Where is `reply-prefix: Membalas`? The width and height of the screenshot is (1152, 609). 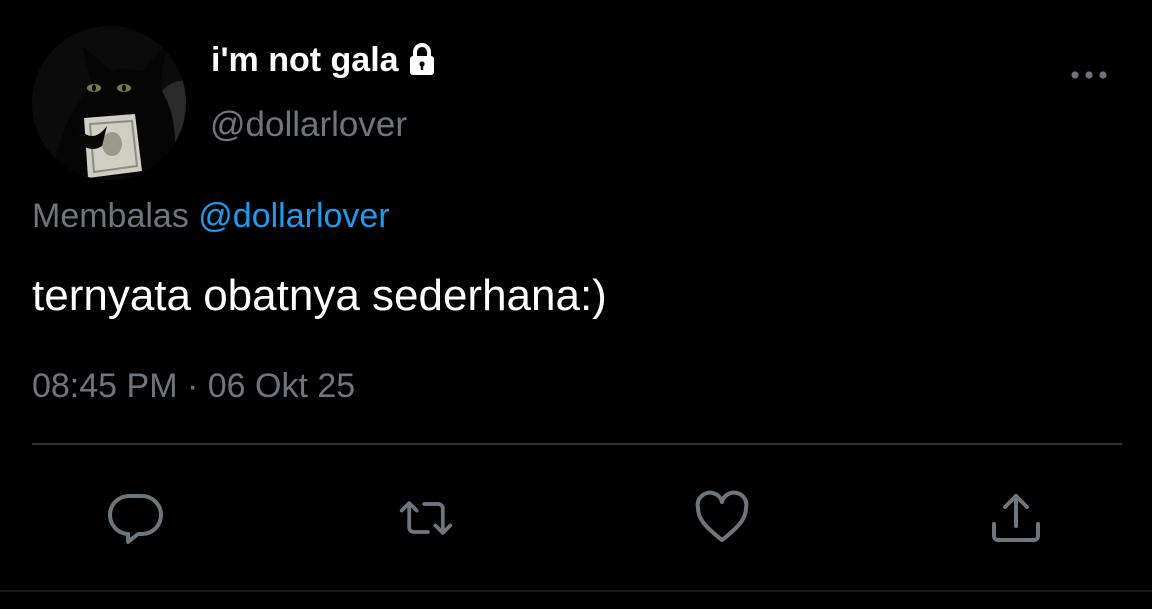
reply-prefix: Membalas is located at coordinates (110, 216).